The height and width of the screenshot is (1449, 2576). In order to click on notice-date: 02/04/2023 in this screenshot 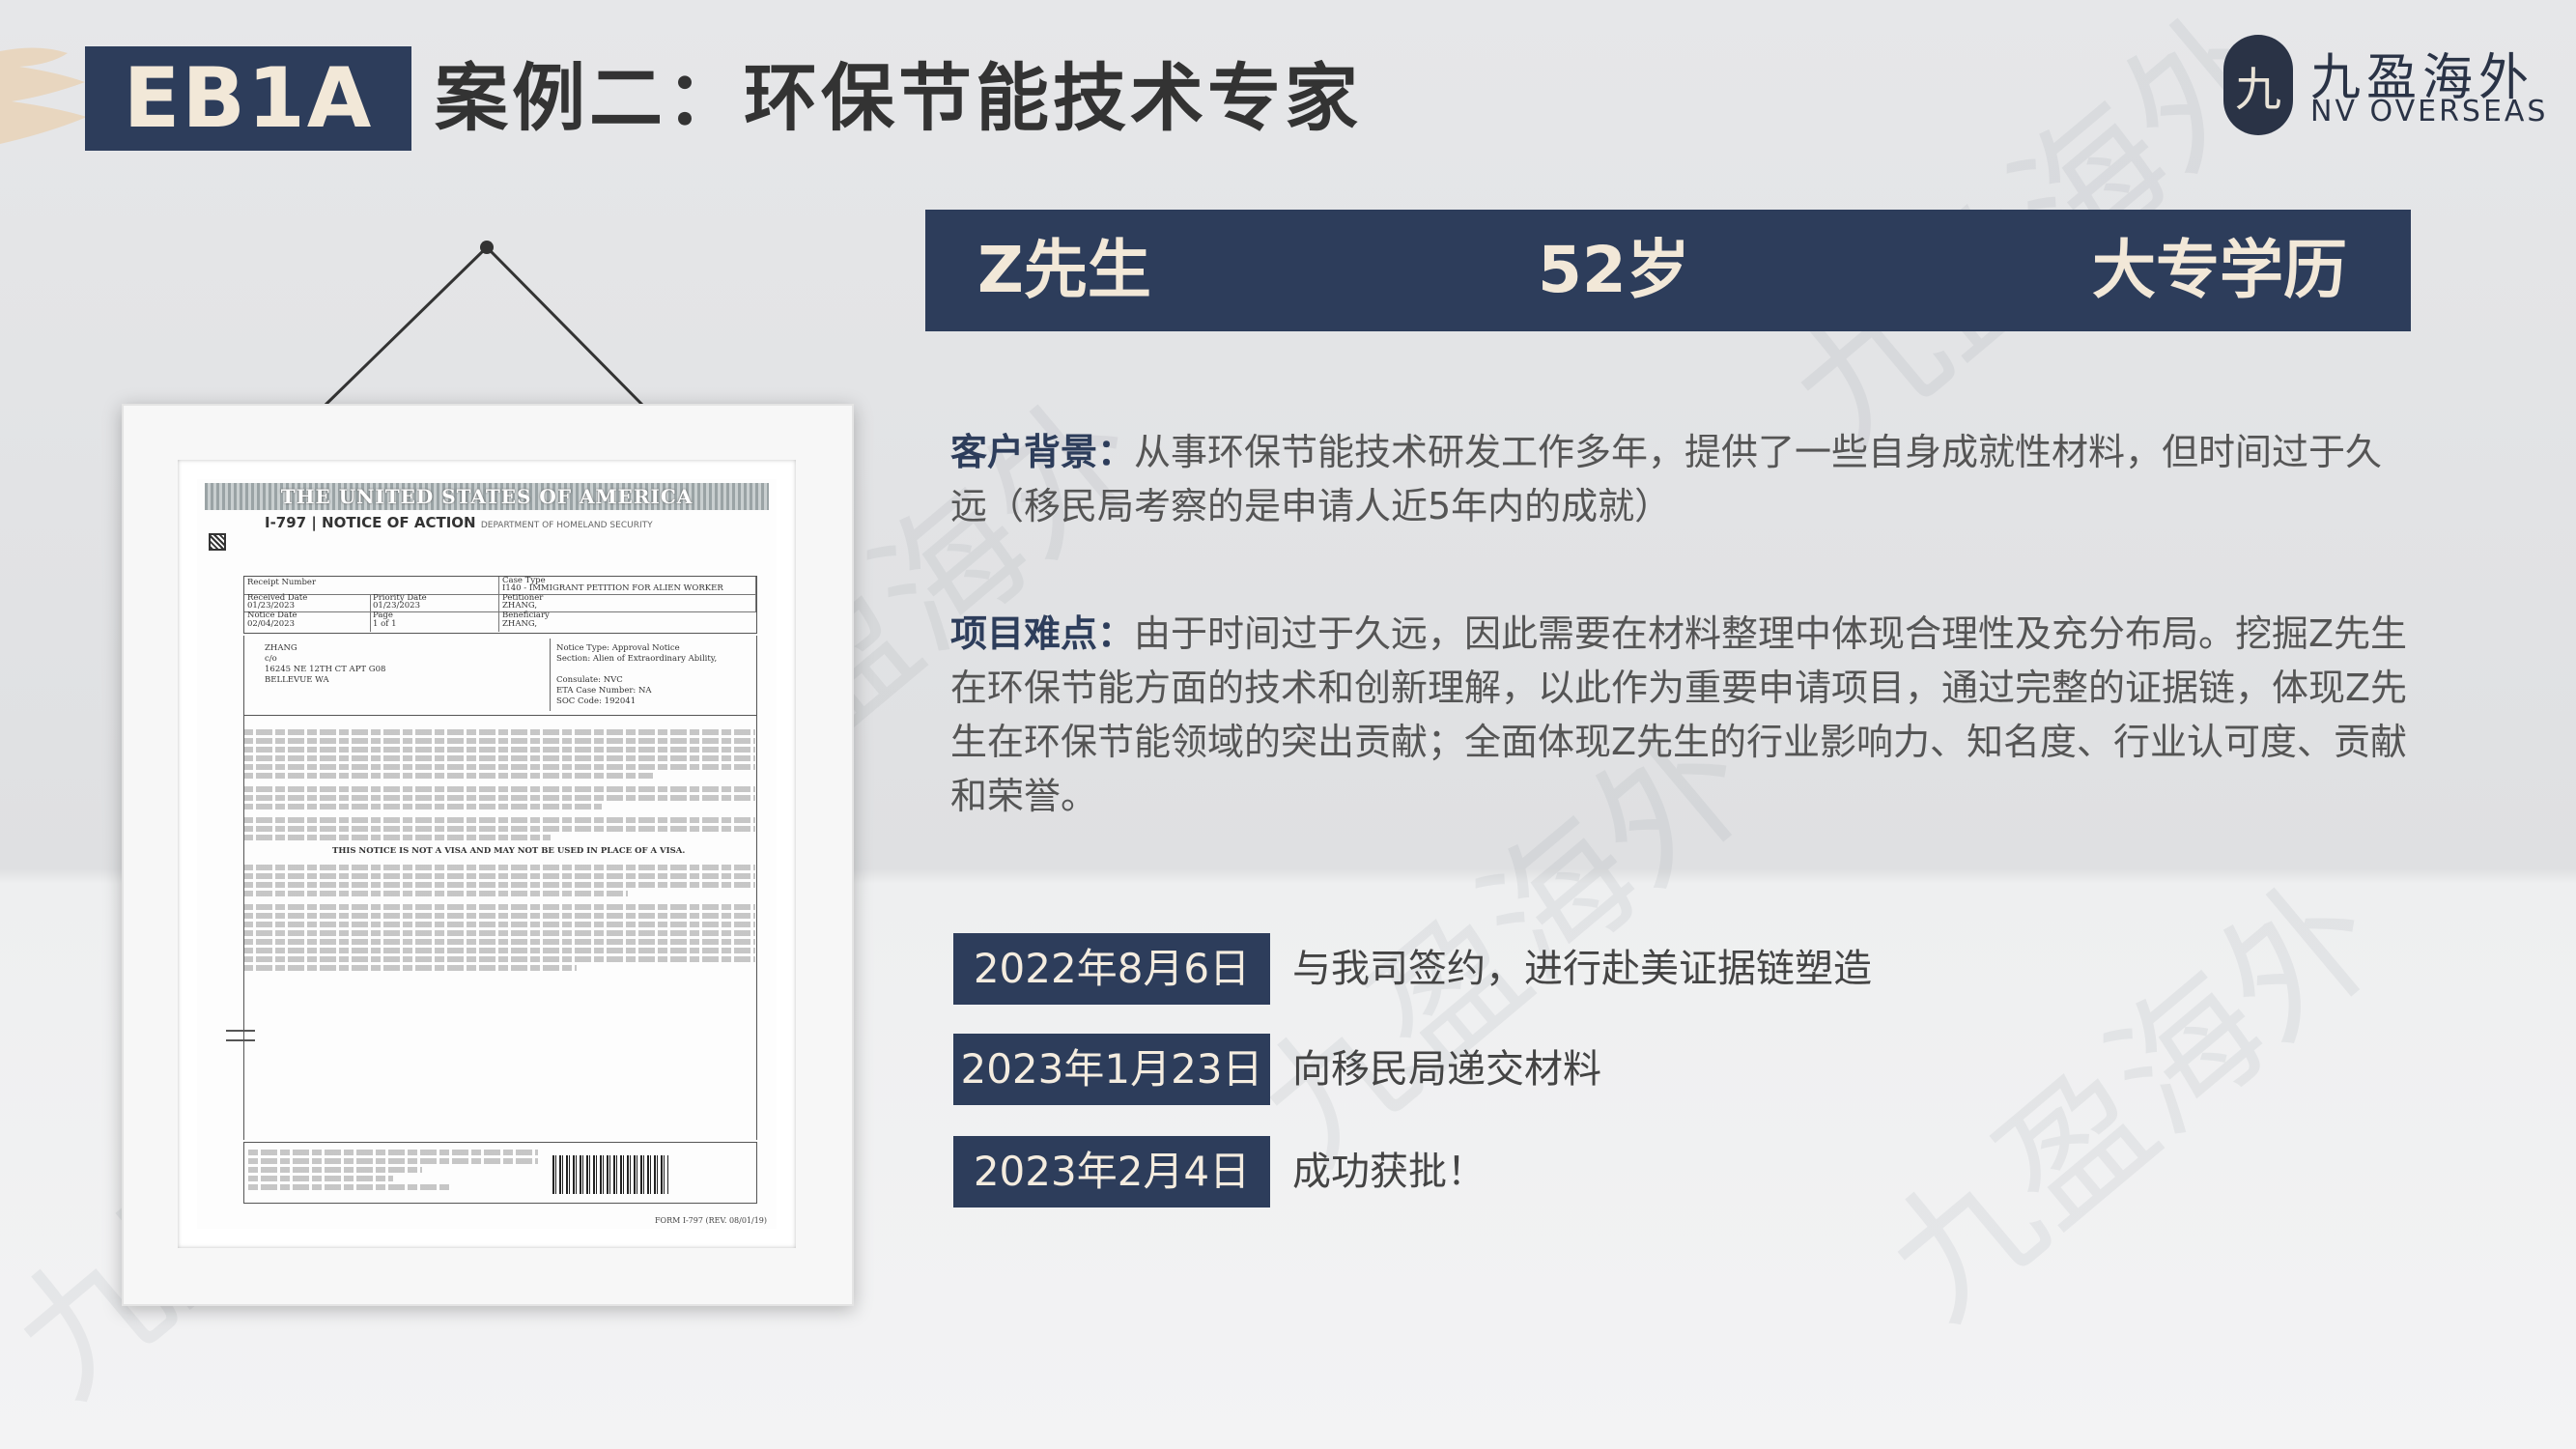, I will do `click(271, 624)`.